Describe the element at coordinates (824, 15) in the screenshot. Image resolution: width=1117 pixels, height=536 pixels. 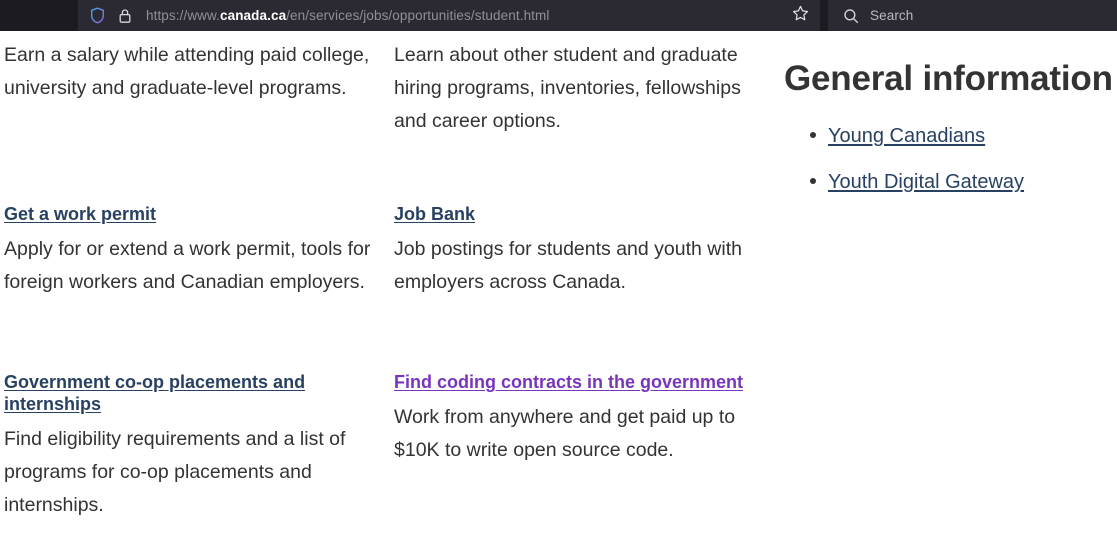
I see `toolbar-gap` at that location.